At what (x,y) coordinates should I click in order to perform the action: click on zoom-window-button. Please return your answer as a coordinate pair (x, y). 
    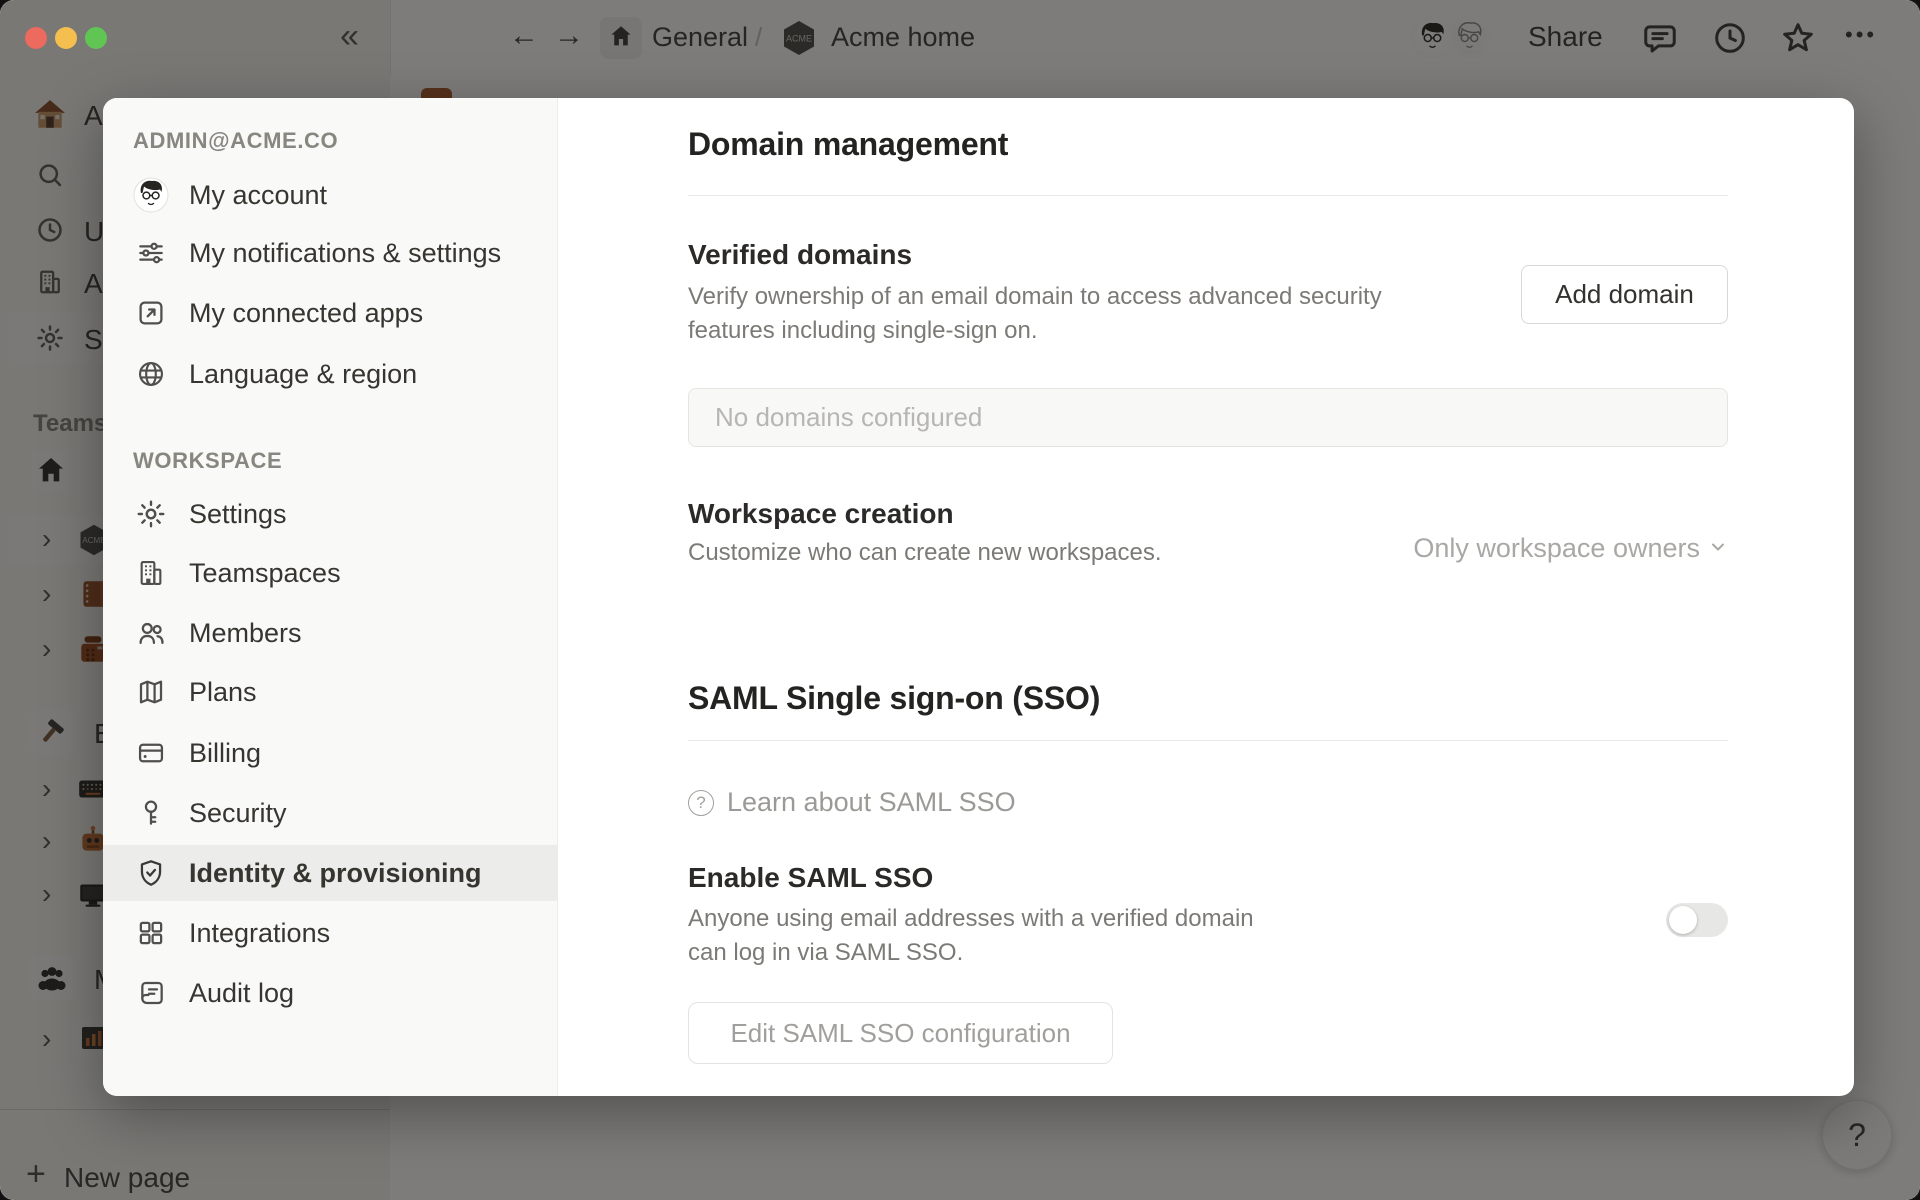
    Looking at the image, I should click on (96, 38).